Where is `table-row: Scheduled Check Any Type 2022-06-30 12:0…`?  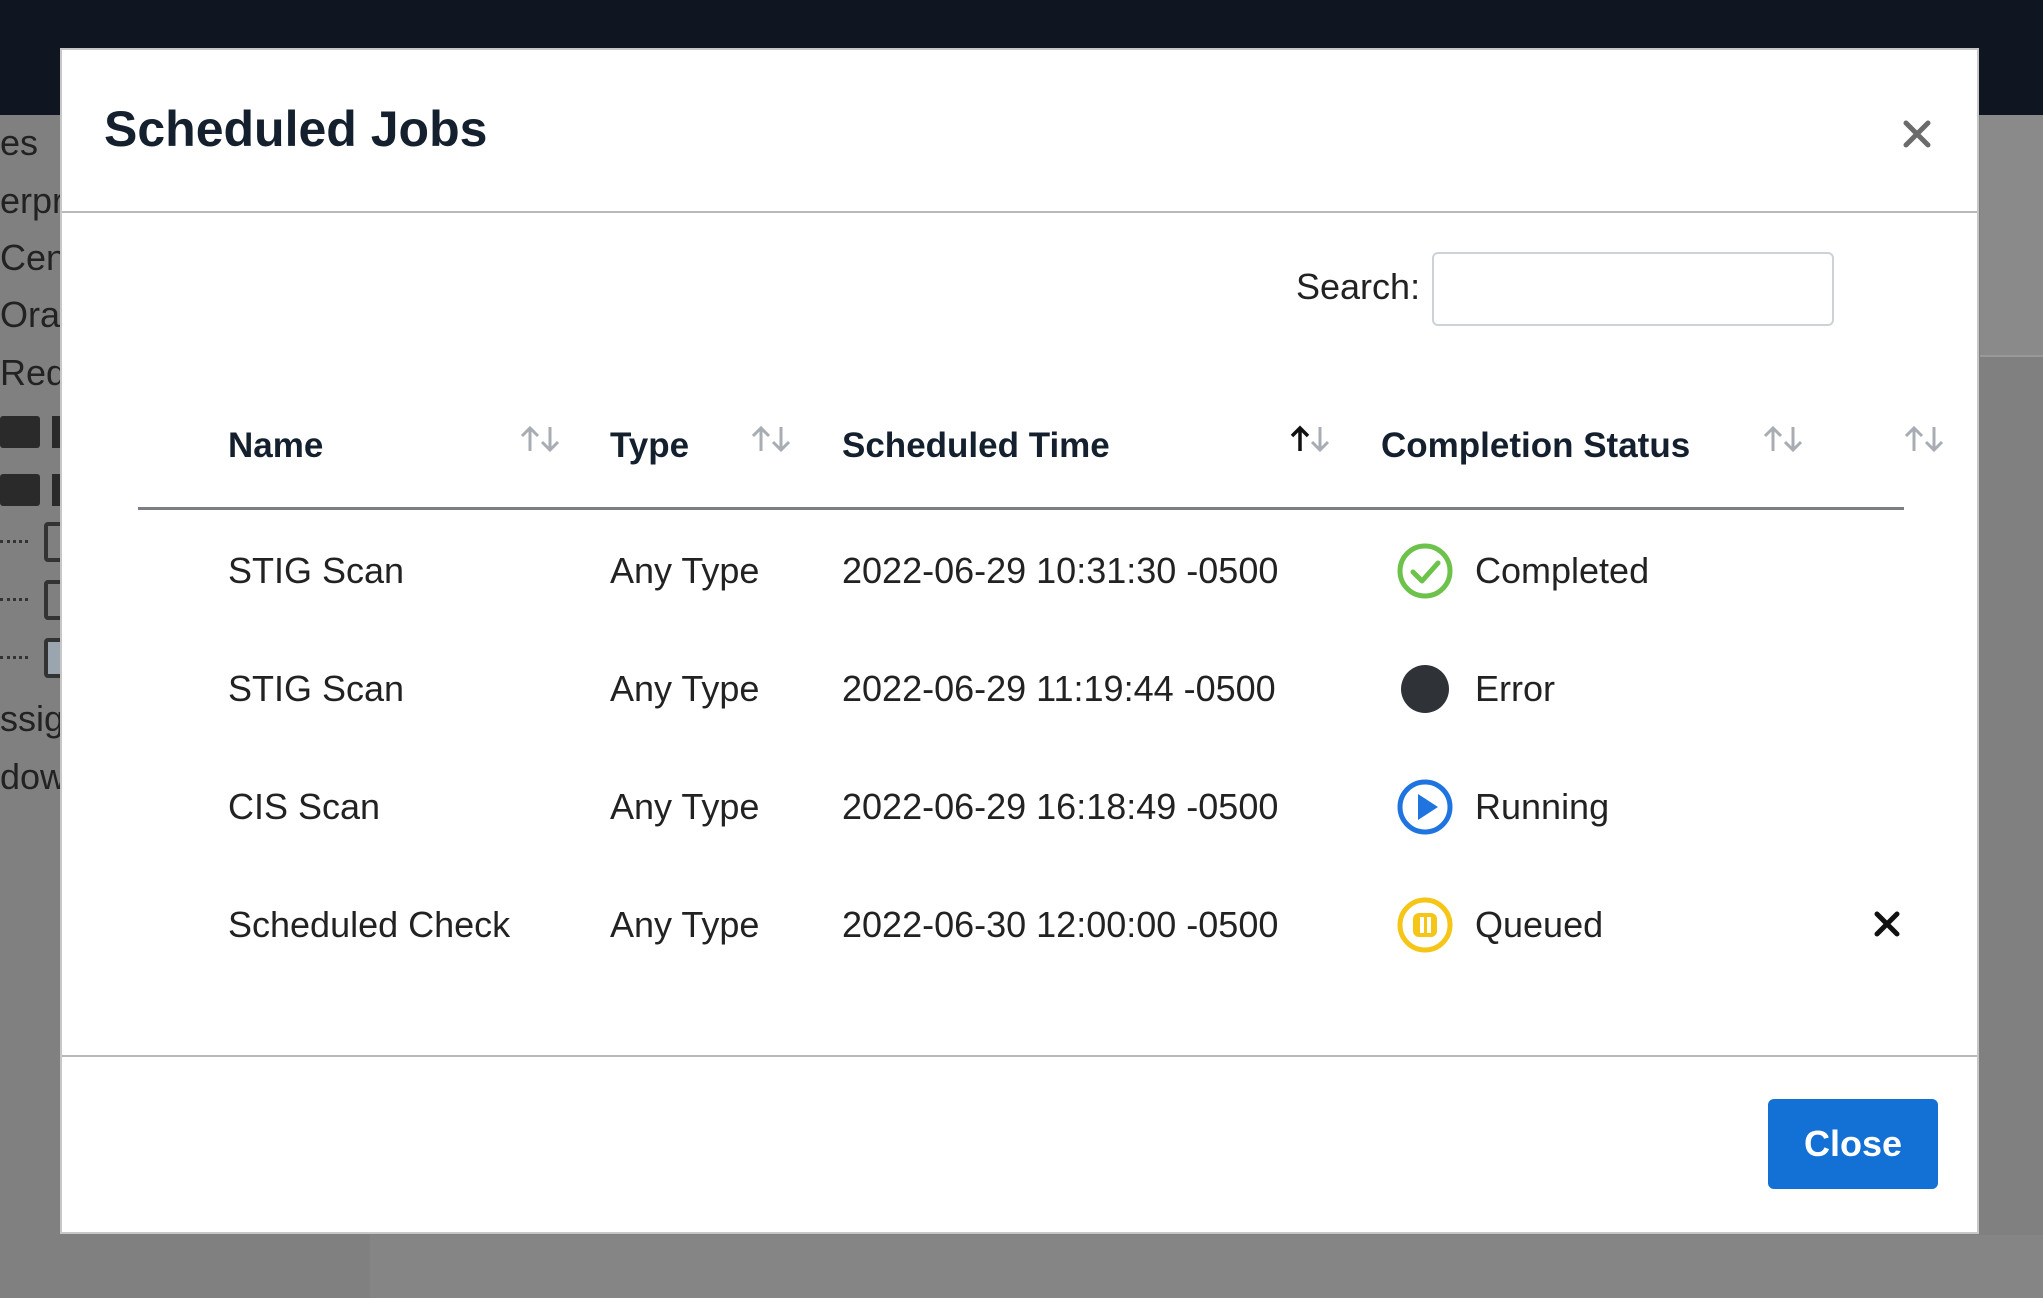
table-row: Scheduled Check Any Type 2022-06-30 12:0… is located at coordinates (1021, 923).